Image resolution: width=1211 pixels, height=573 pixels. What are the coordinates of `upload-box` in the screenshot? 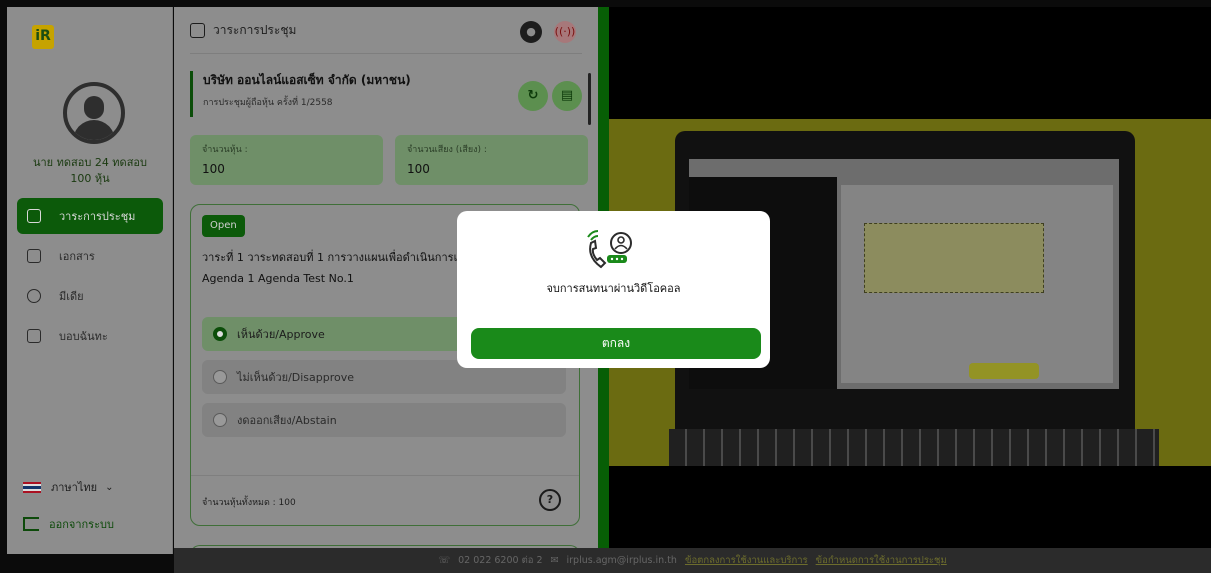 It's located at (954, 258).